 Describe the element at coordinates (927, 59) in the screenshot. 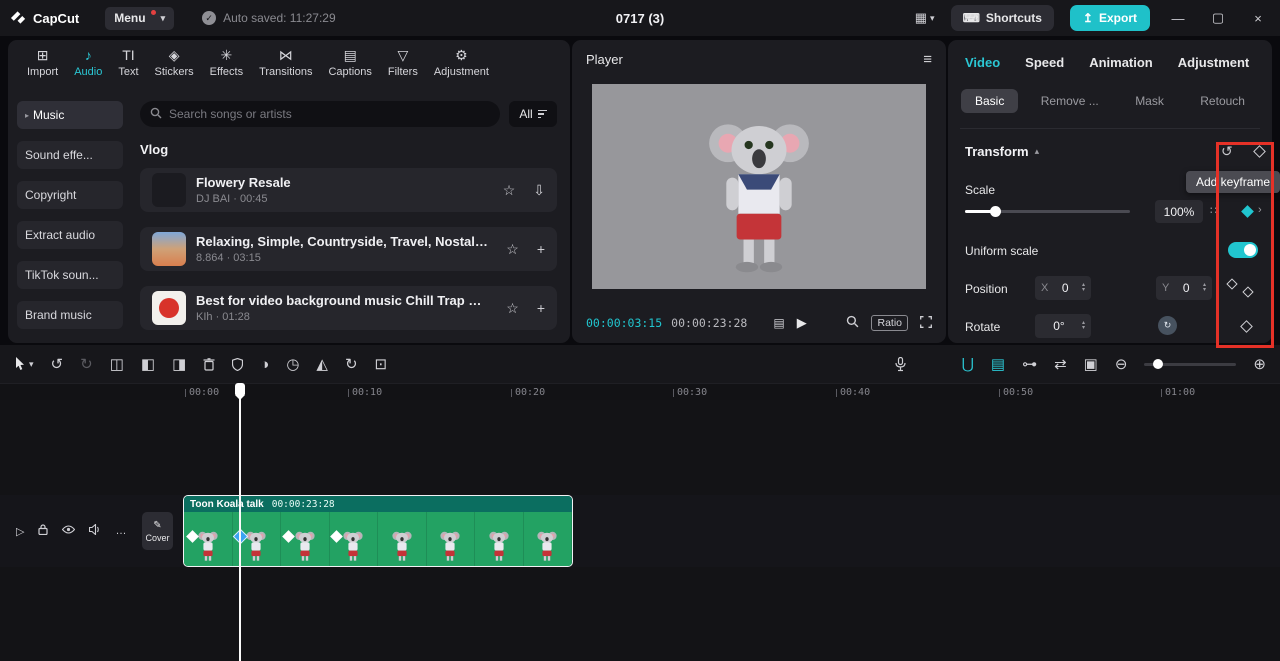

I see `player-menu-icon: ≡` at that location.